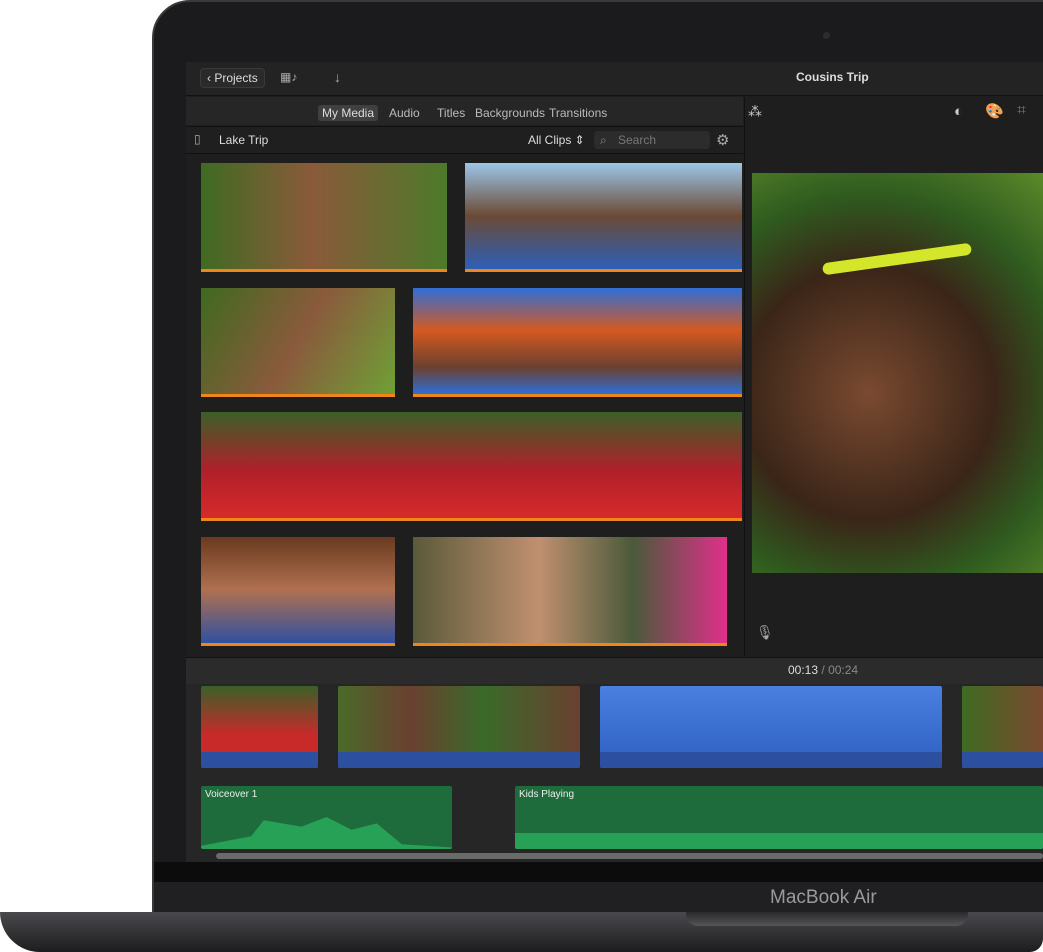 The height and width of the screenshot is (952, 1043). I want to click on audio-clip-label: Kids Playing, so click(547, 794).